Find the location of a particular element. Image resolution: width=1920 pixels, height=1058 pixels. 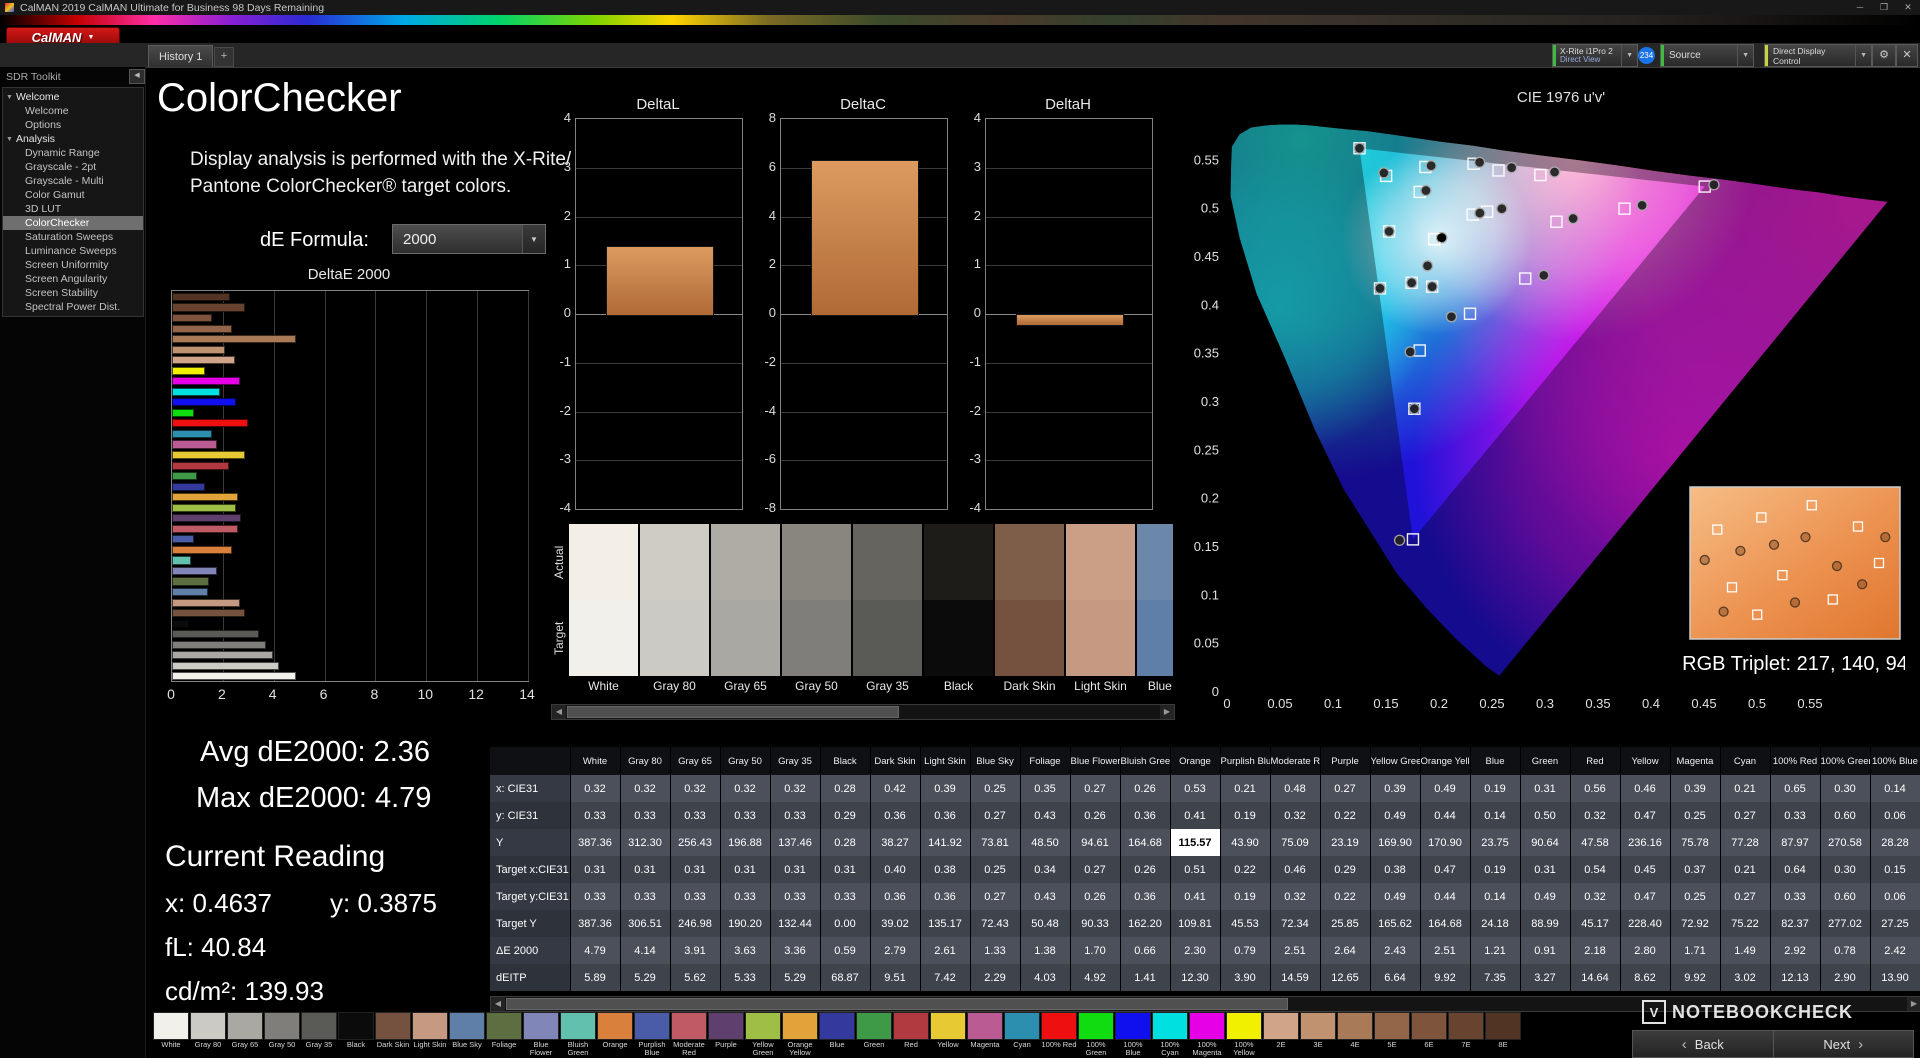

column-header-black: Black is located at coordinates (845, 761).